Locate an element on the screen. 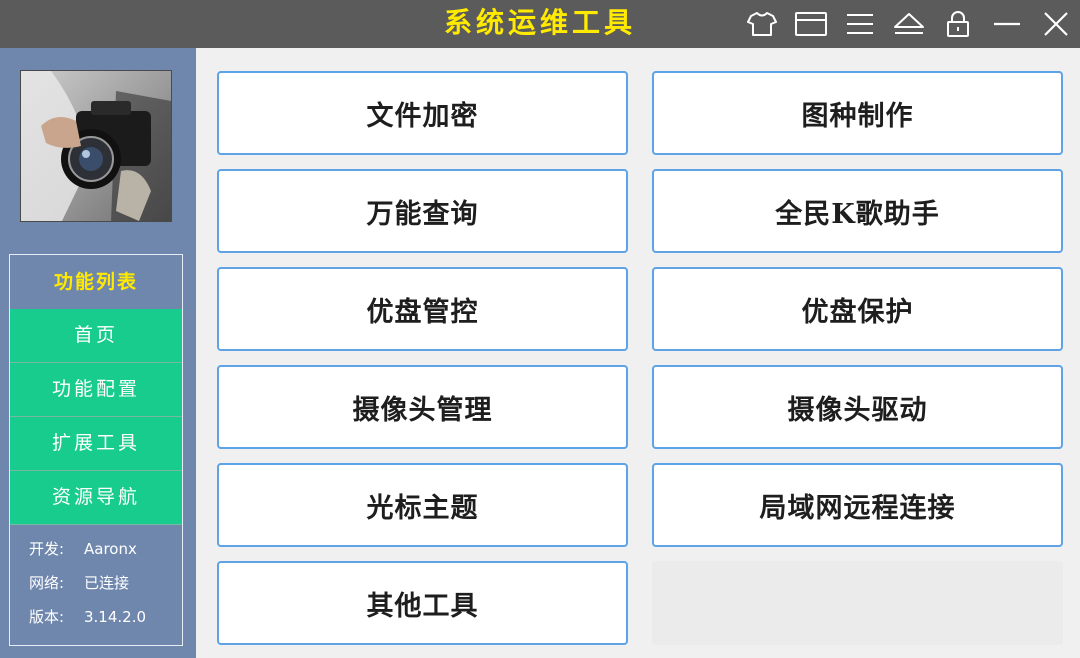 This screenshot has width=1080, height=658. minimize-icon is located at coordinates (1006, 24).